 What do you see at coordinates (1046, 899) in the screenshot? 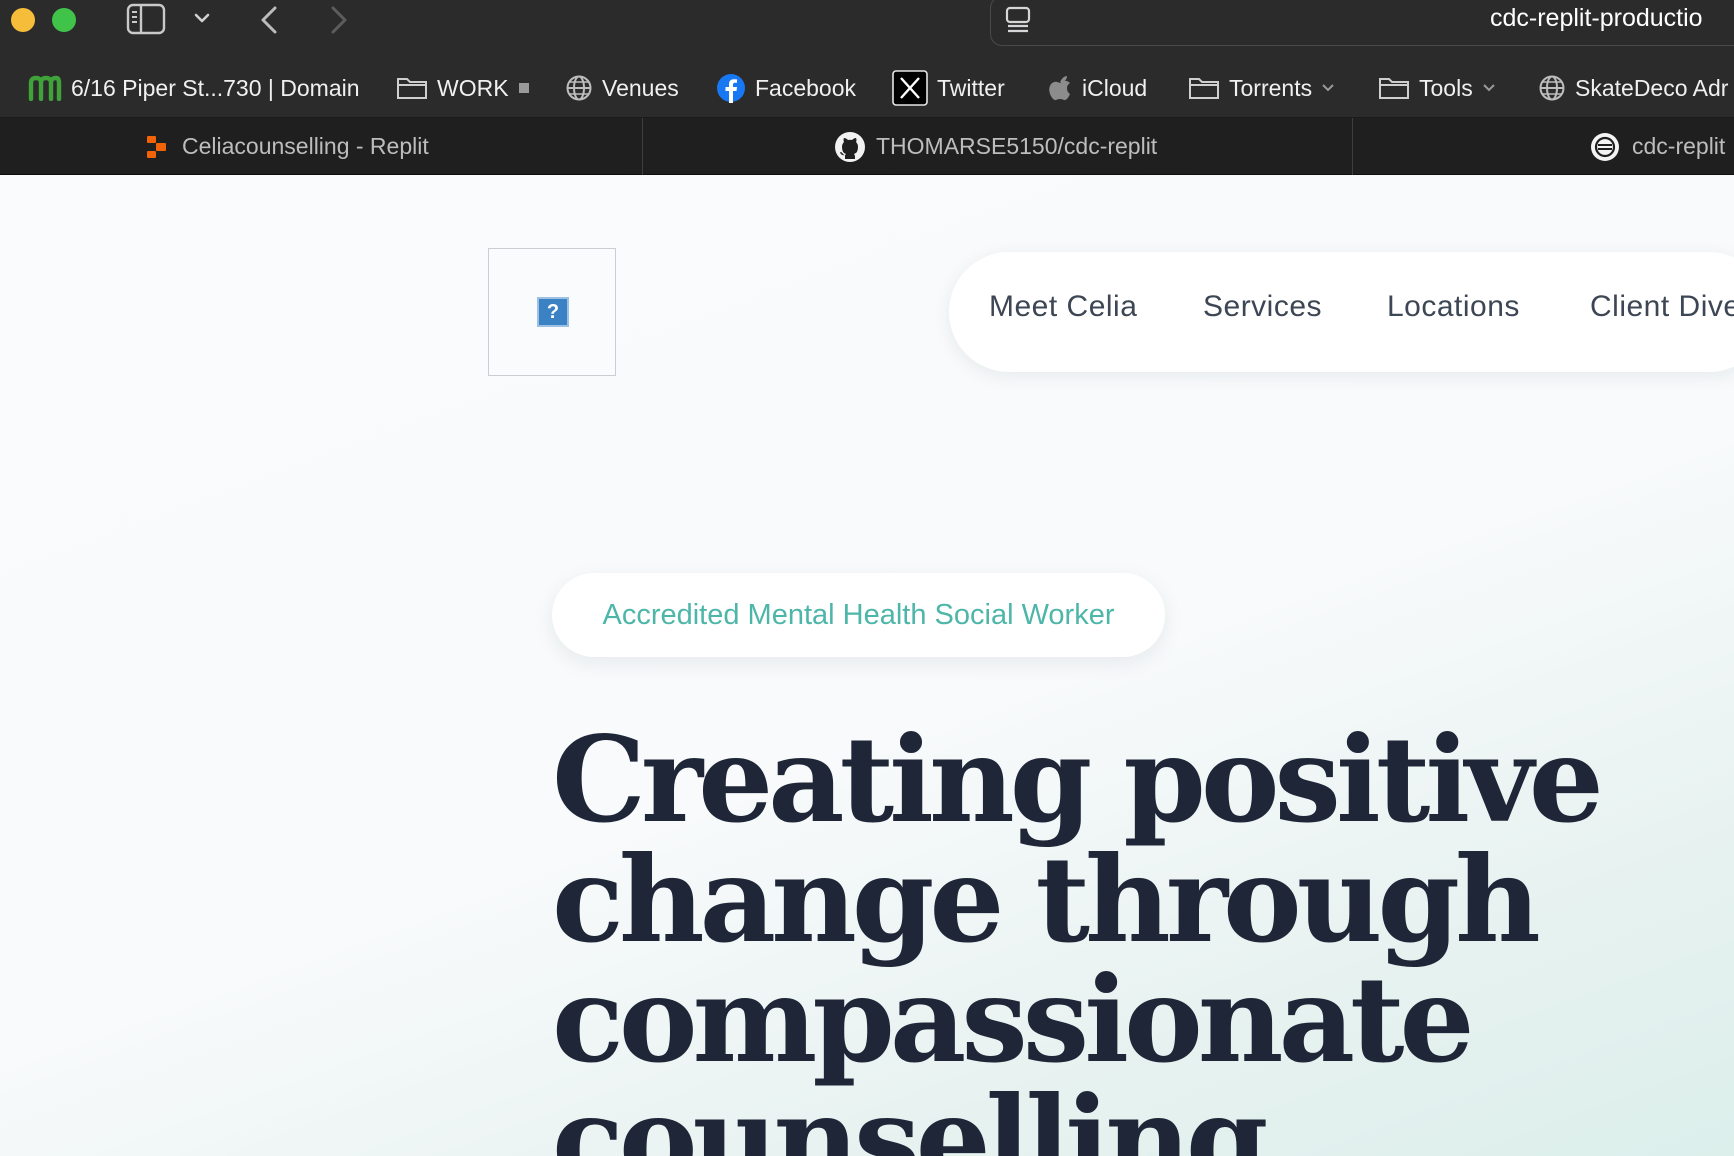
I see `headline-line-2: change through` at bounding box center [1046, 899].